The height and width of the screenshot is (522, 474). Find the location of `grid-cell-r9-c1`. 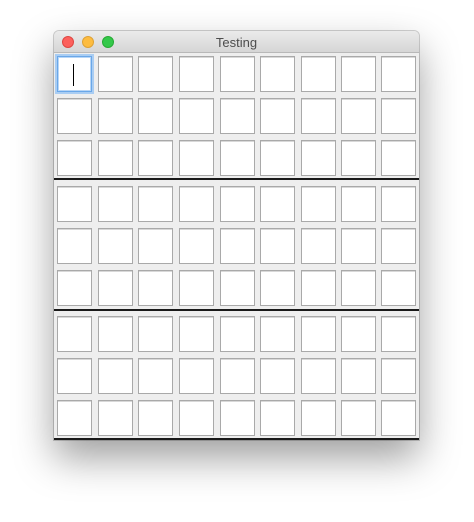

grid-cell-r9-c1 is located at coordinates (74, 418).